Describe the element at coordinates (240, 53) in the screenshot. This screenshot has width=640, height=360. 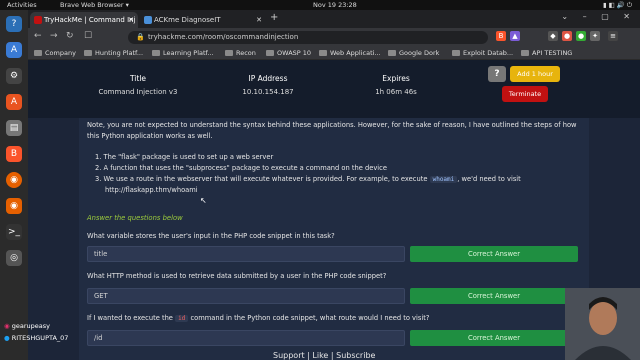
I see `bookmark-recon: Recon` at that location.